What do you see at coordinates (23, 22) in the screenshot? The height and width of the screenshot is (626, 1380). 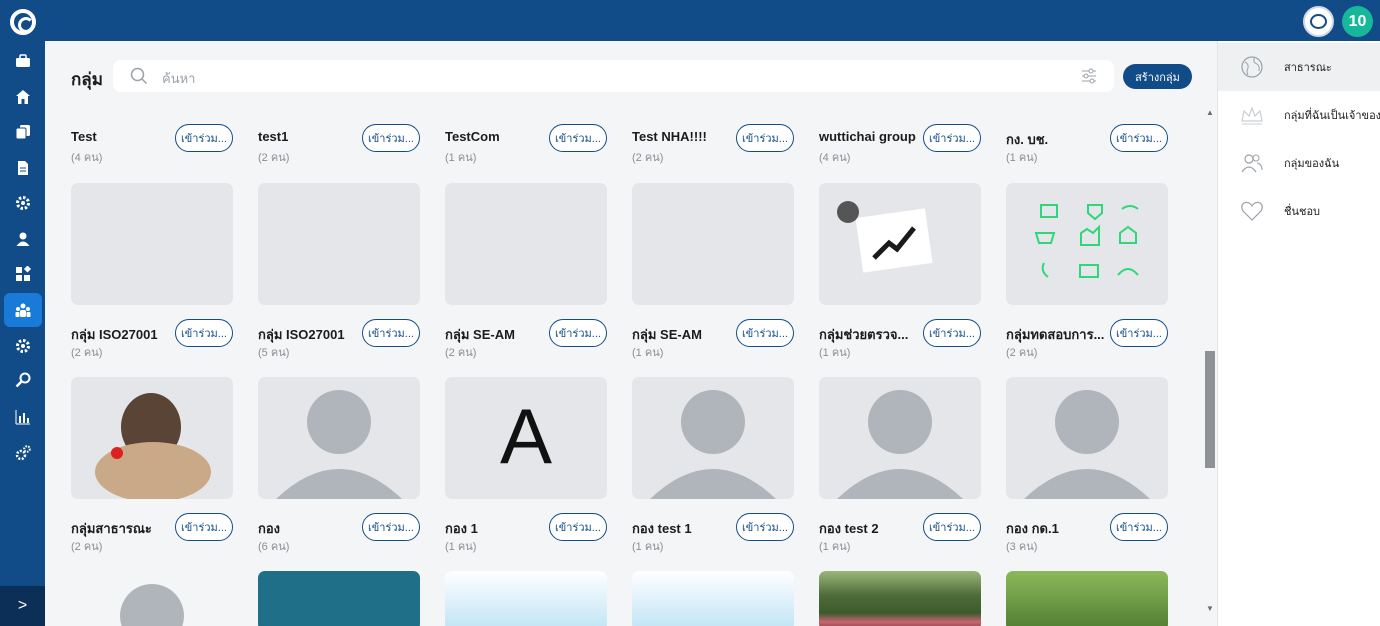 I see `app-logo` at bounding box center [23, 22].